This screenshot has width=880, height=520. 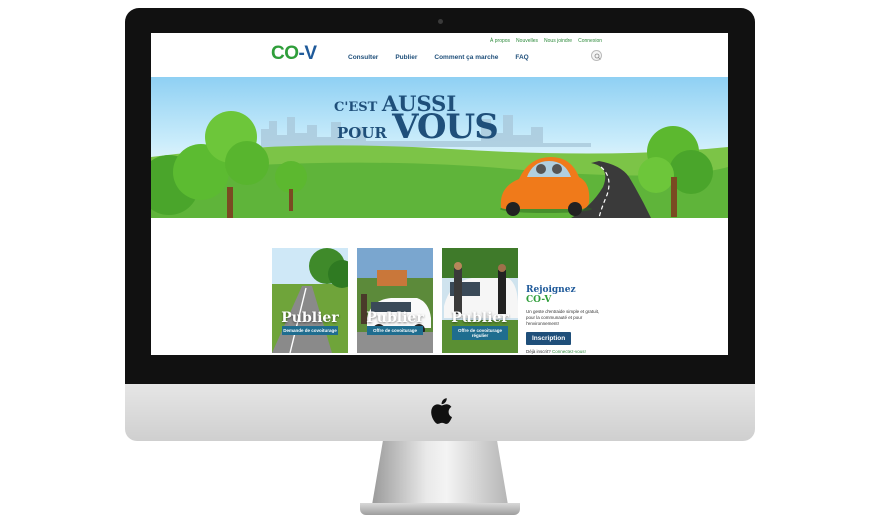 I want to click on card-subtitle: Demande de covoiturage, so click(x=310, y=330).